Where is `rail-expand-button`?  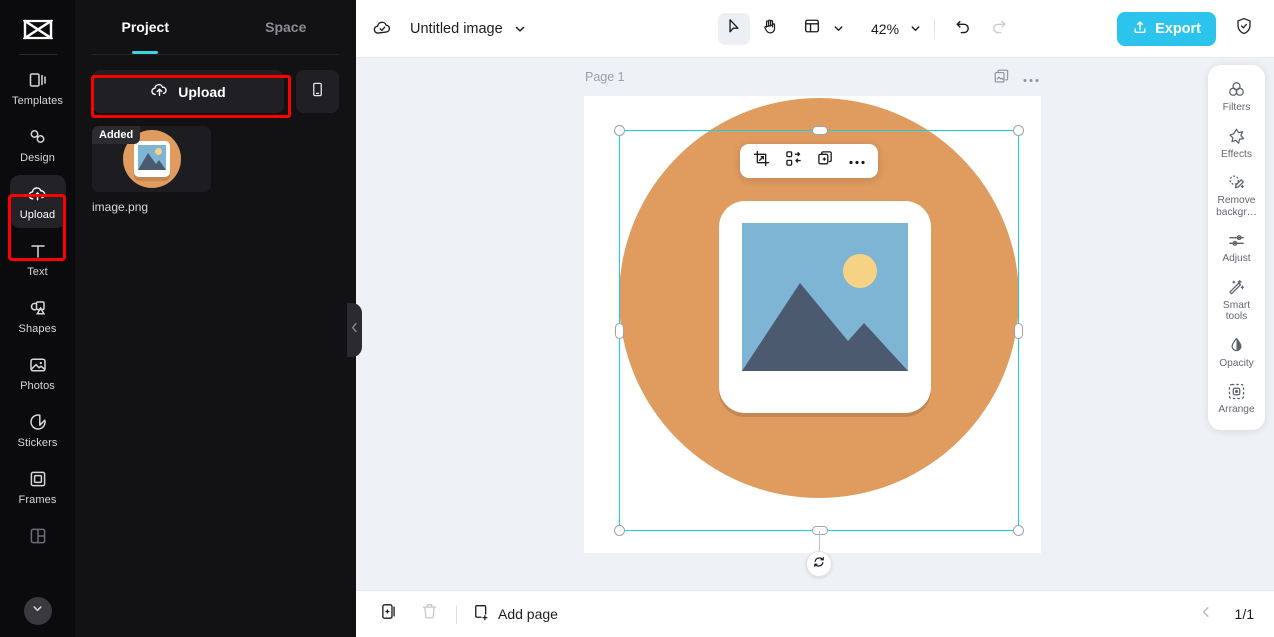 rail-expand-button is located at coordinates (37, 611).